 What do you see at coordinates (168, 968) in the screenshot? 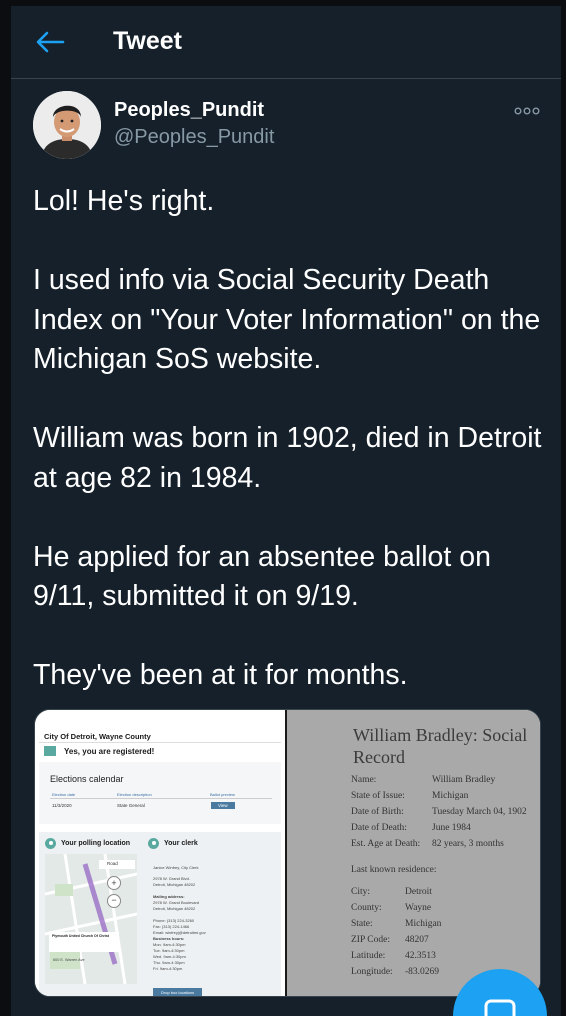
I see `hours-line: Fri. 9am-4:30pm` at bounding box center [168, 968].